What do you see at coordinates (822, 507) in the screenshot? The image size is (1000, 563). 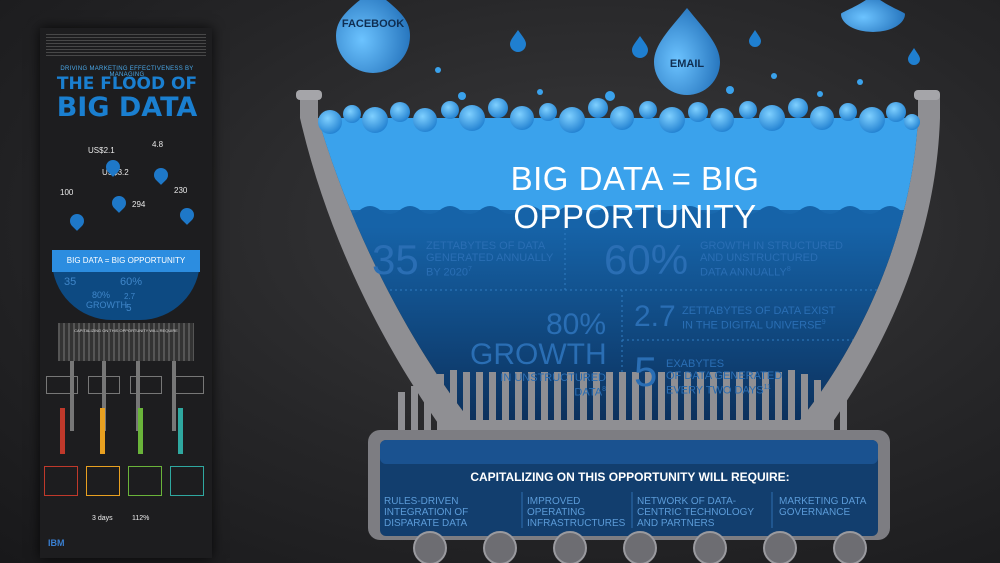 I see `requirement-item: MARKETING DATA GOVERNANCE` at bounding box center [822, 507].